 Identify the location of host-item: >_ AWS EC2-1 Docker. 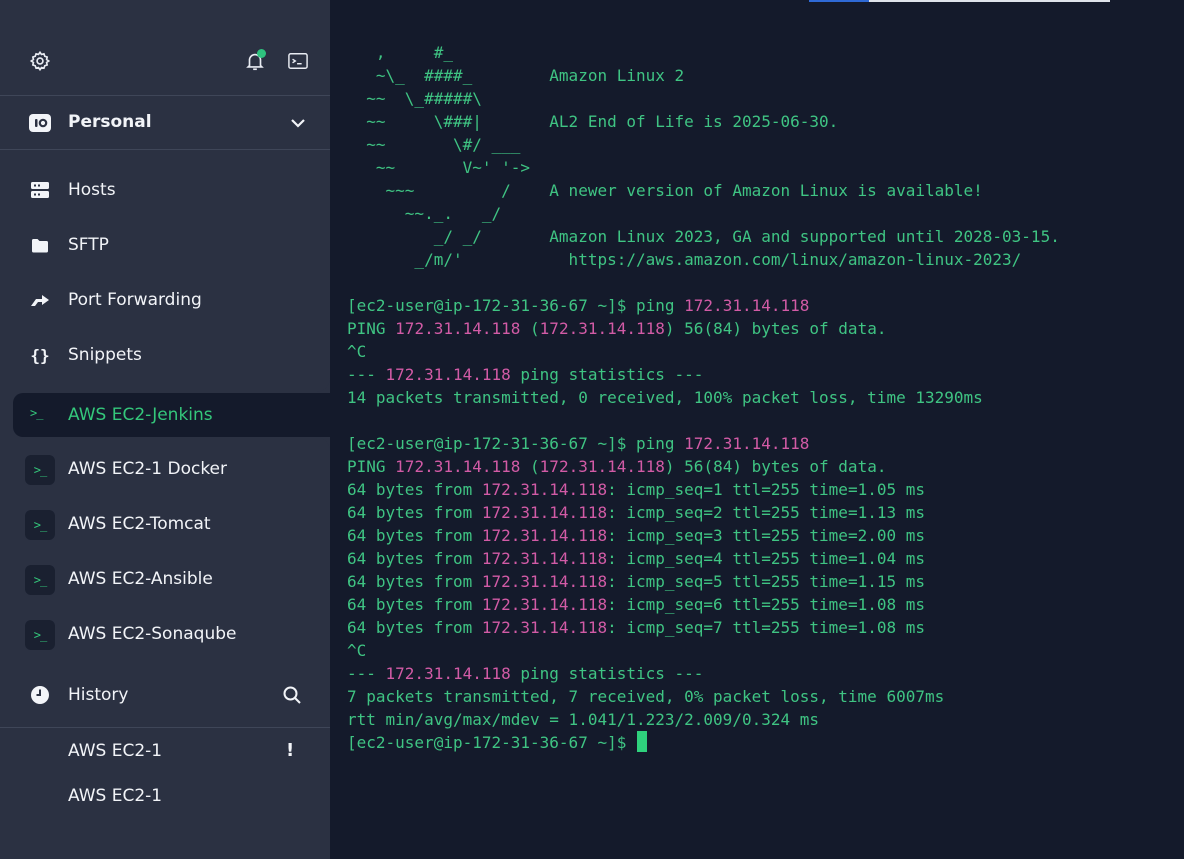
(165, 470).